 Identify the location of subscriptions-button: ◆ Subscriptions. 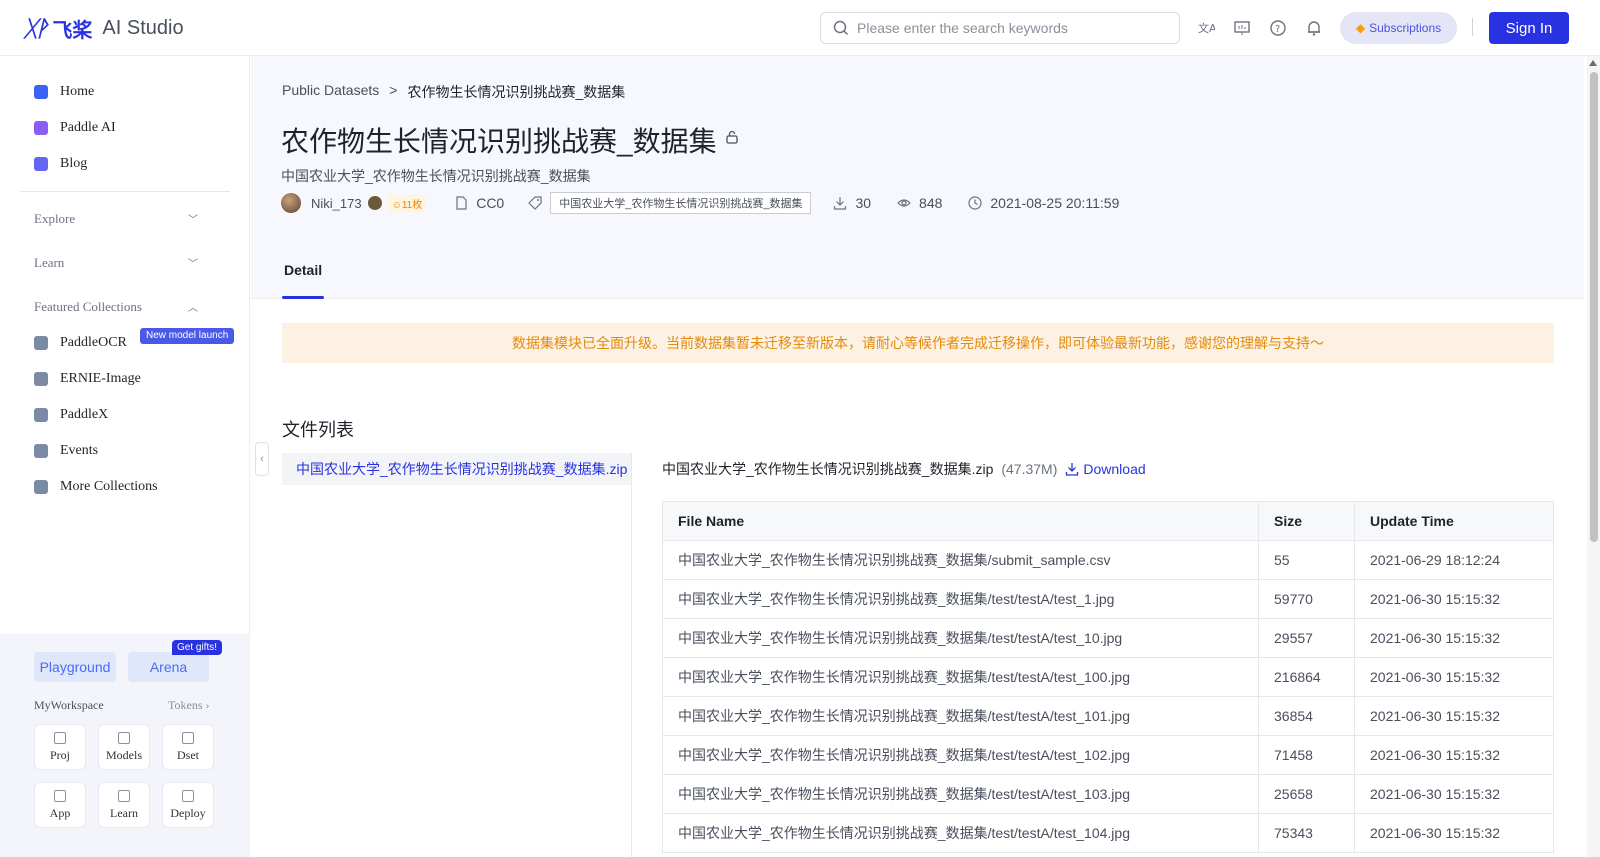
(1398, 28).